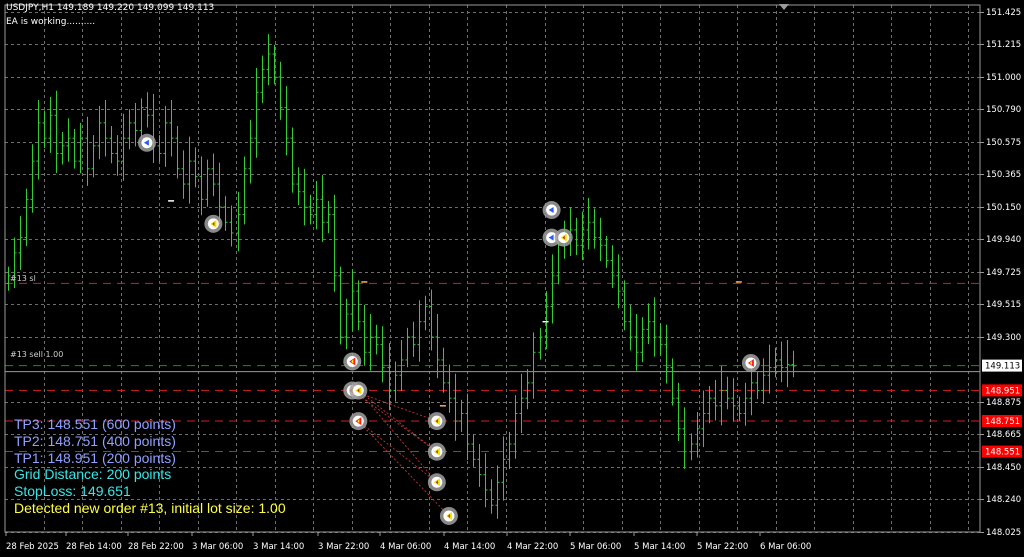 Image resolution: width=1024 pixels, height=557 pixels. I want to click on price-axis-label: 149.300, so click(1003, 338).